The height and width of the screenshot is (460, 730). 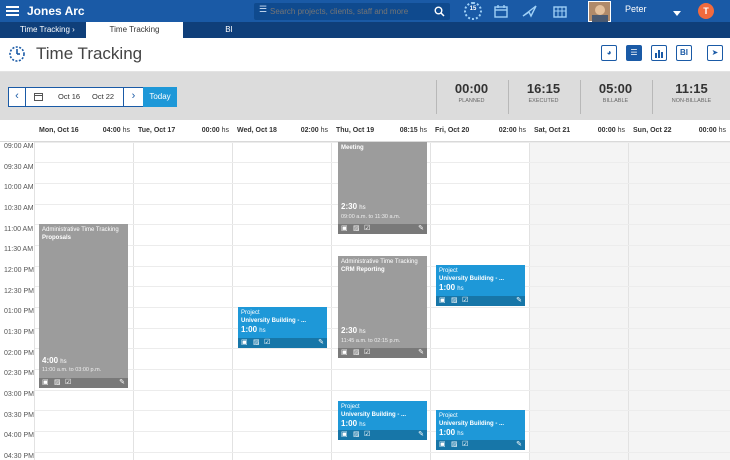 What do you see at coordinates (19, 373) in the screenshot?
I see `time-label: 02:30 PM` at bounding box center [19, 373].